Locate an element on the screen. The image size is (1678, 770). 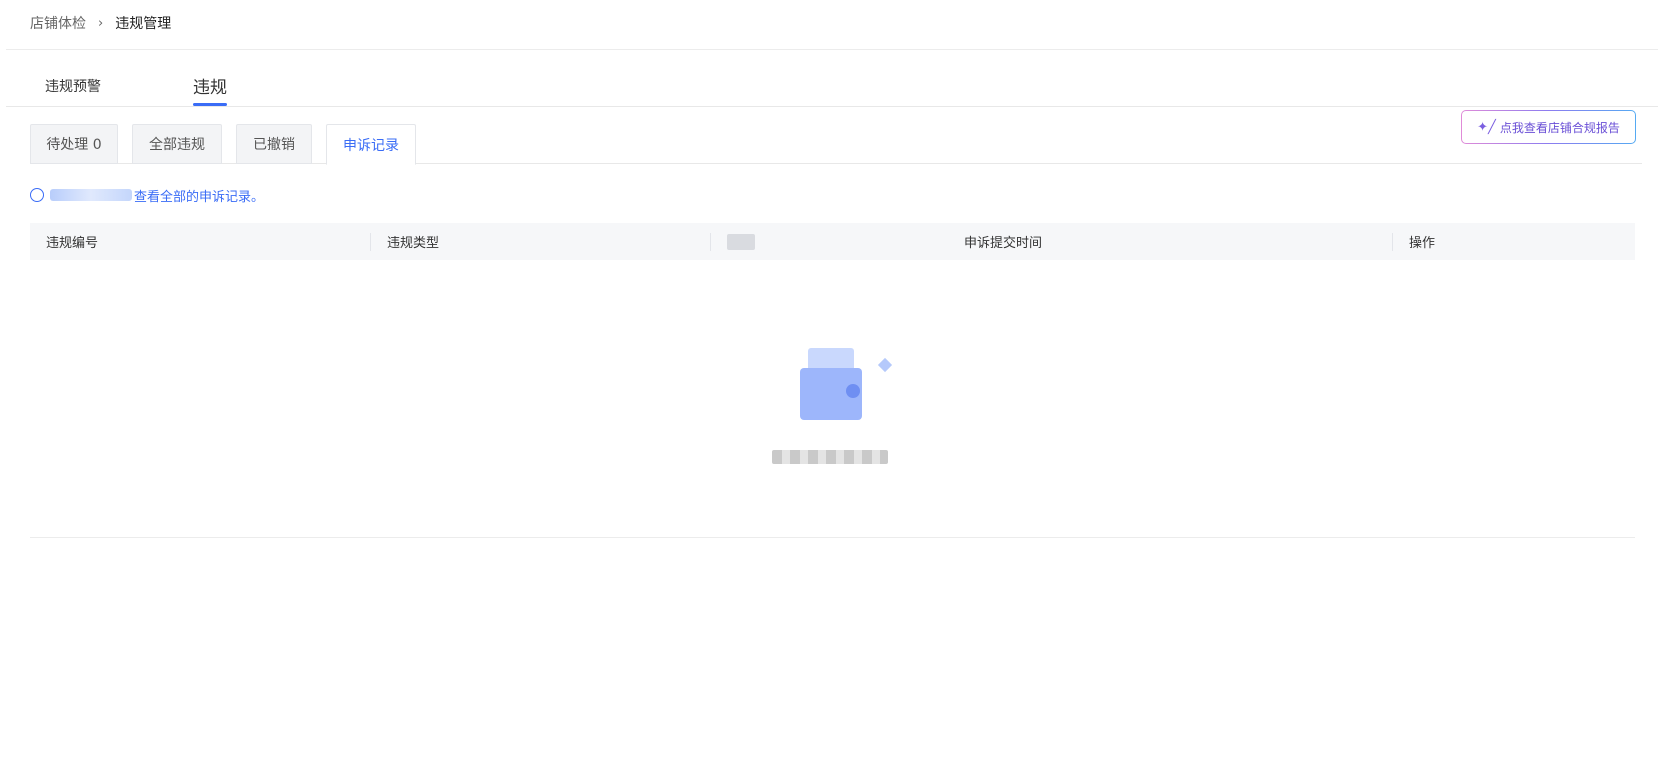
column-header-violation-id: 违规编号 is located at coordinates (72, 243).